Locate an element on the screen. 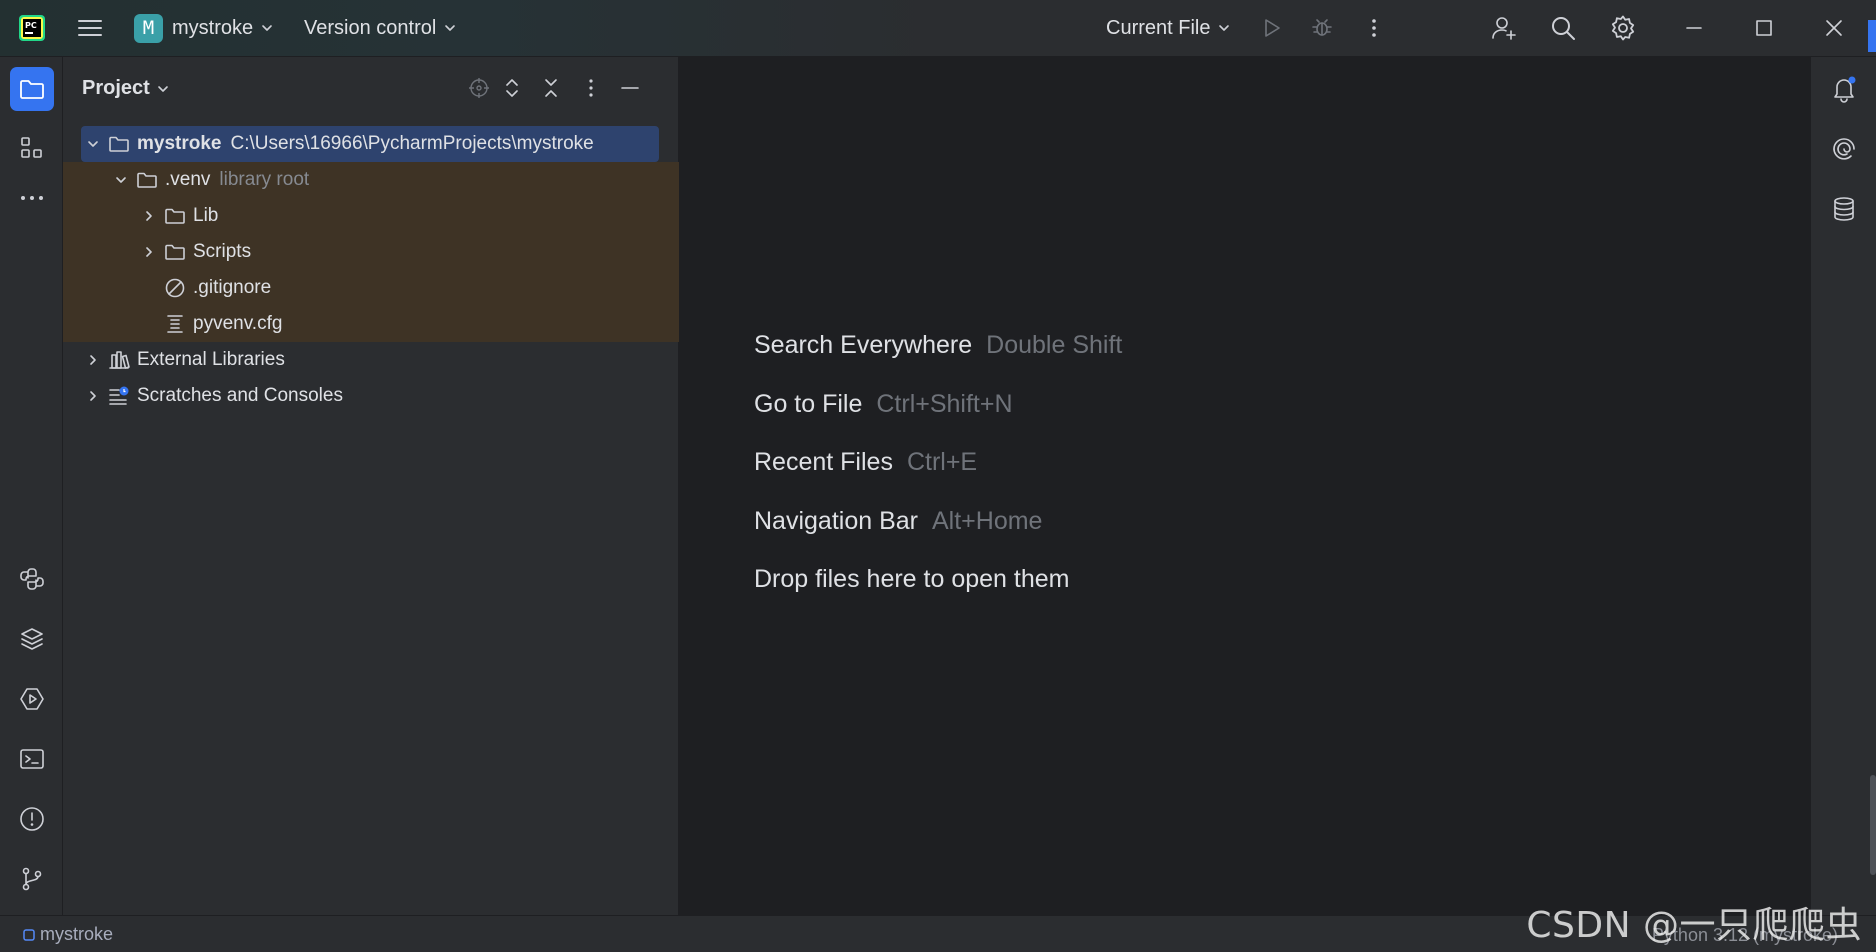 This screenshot has height=952, width=1876. tree-node-scratches: Scratches and Consoles is located at coordinates (371, 396).